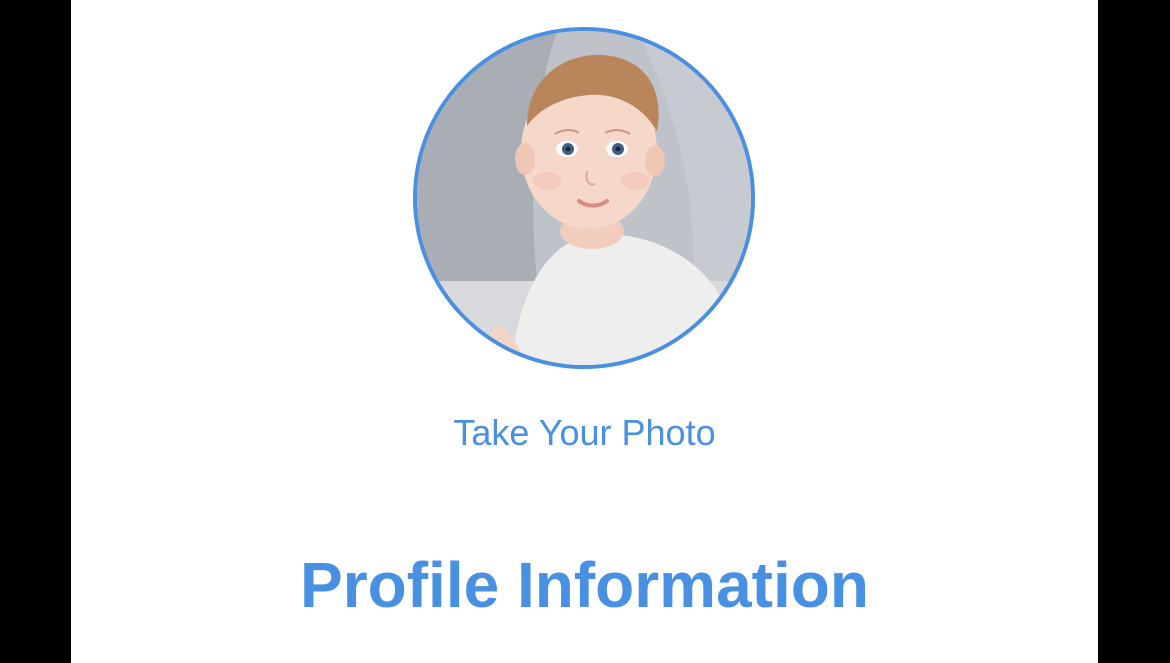 The image size is (1170, 663). Describe the element at coordinates (584, 585) in the screenshot. I see `section-title: Profile Information` at that location.